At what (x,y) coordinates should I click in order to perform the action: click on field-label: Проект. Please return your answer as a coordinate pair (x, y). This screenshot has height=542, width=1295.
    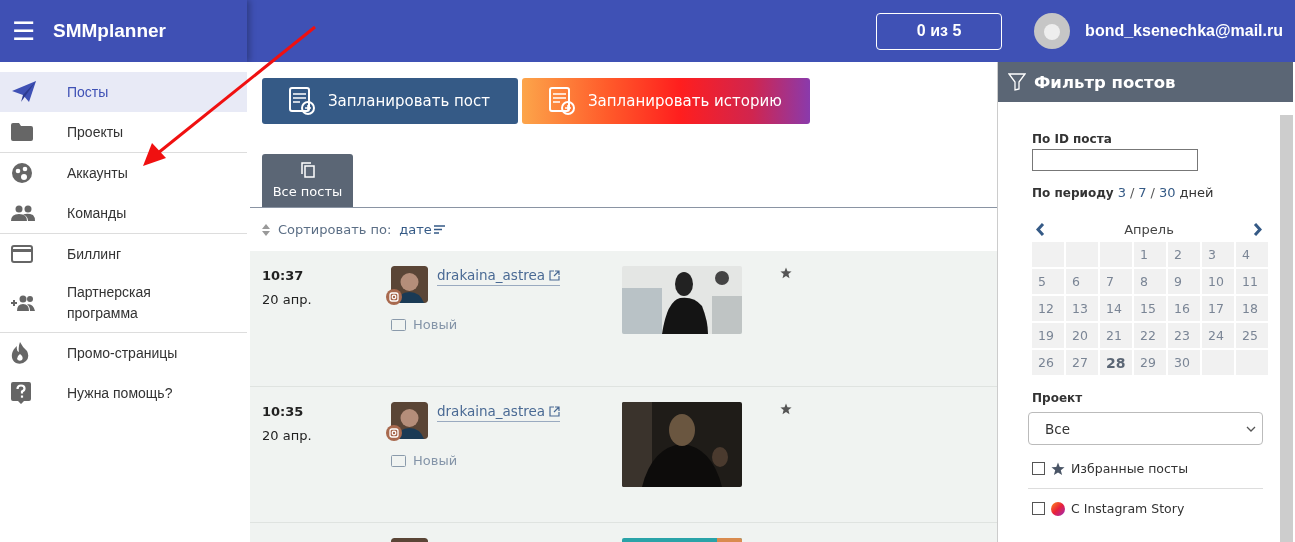
    Looking at the image, I should click on (1058, 398).